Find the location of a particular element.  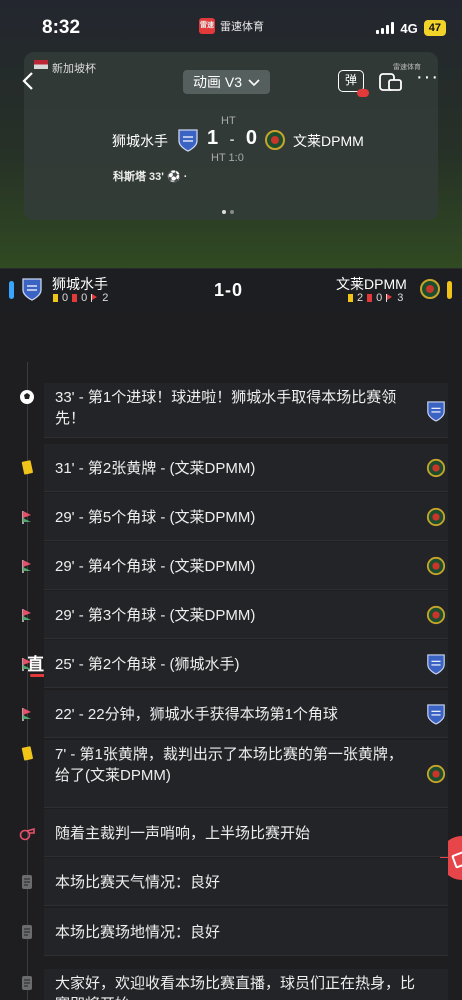

event-text: 本场比赛场地情况：良好 is located at coordinates (138, 932).